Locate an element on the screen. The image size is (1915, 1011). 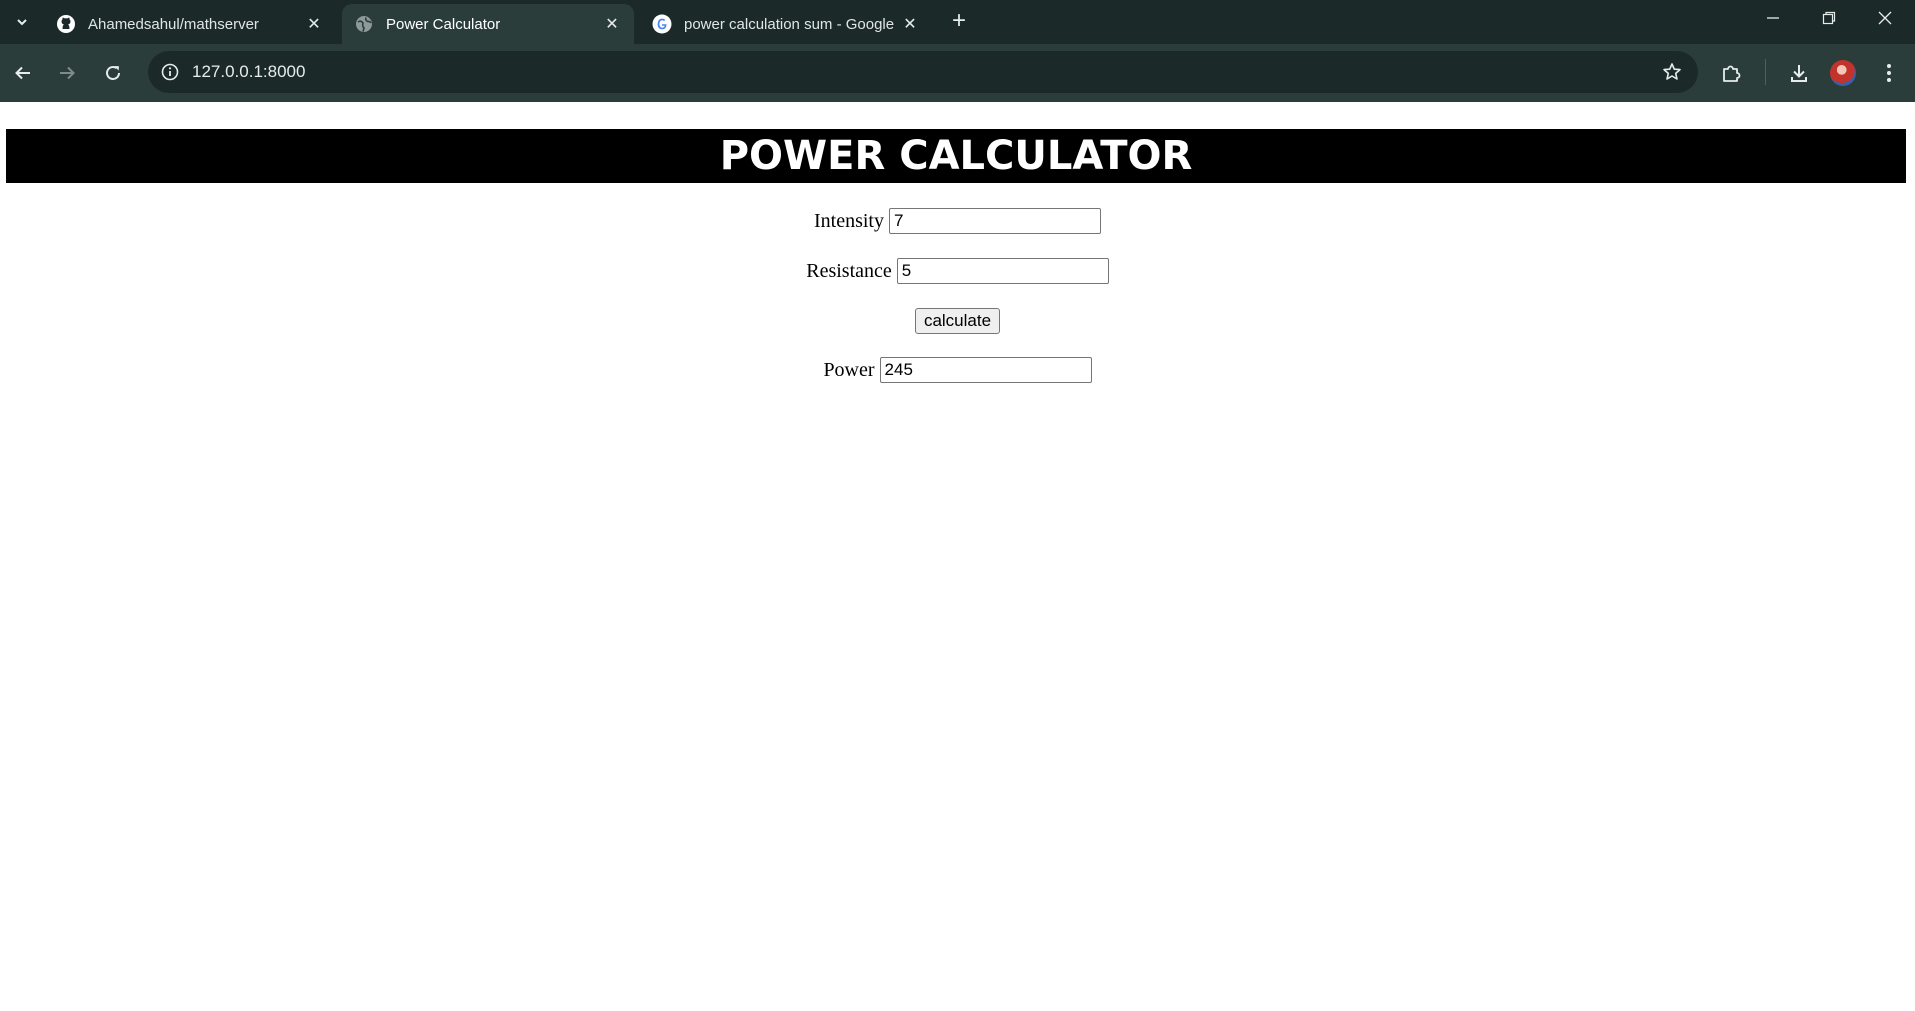
address-bar: 127.0.0.1:8000 is located at coordinates (923, 72).